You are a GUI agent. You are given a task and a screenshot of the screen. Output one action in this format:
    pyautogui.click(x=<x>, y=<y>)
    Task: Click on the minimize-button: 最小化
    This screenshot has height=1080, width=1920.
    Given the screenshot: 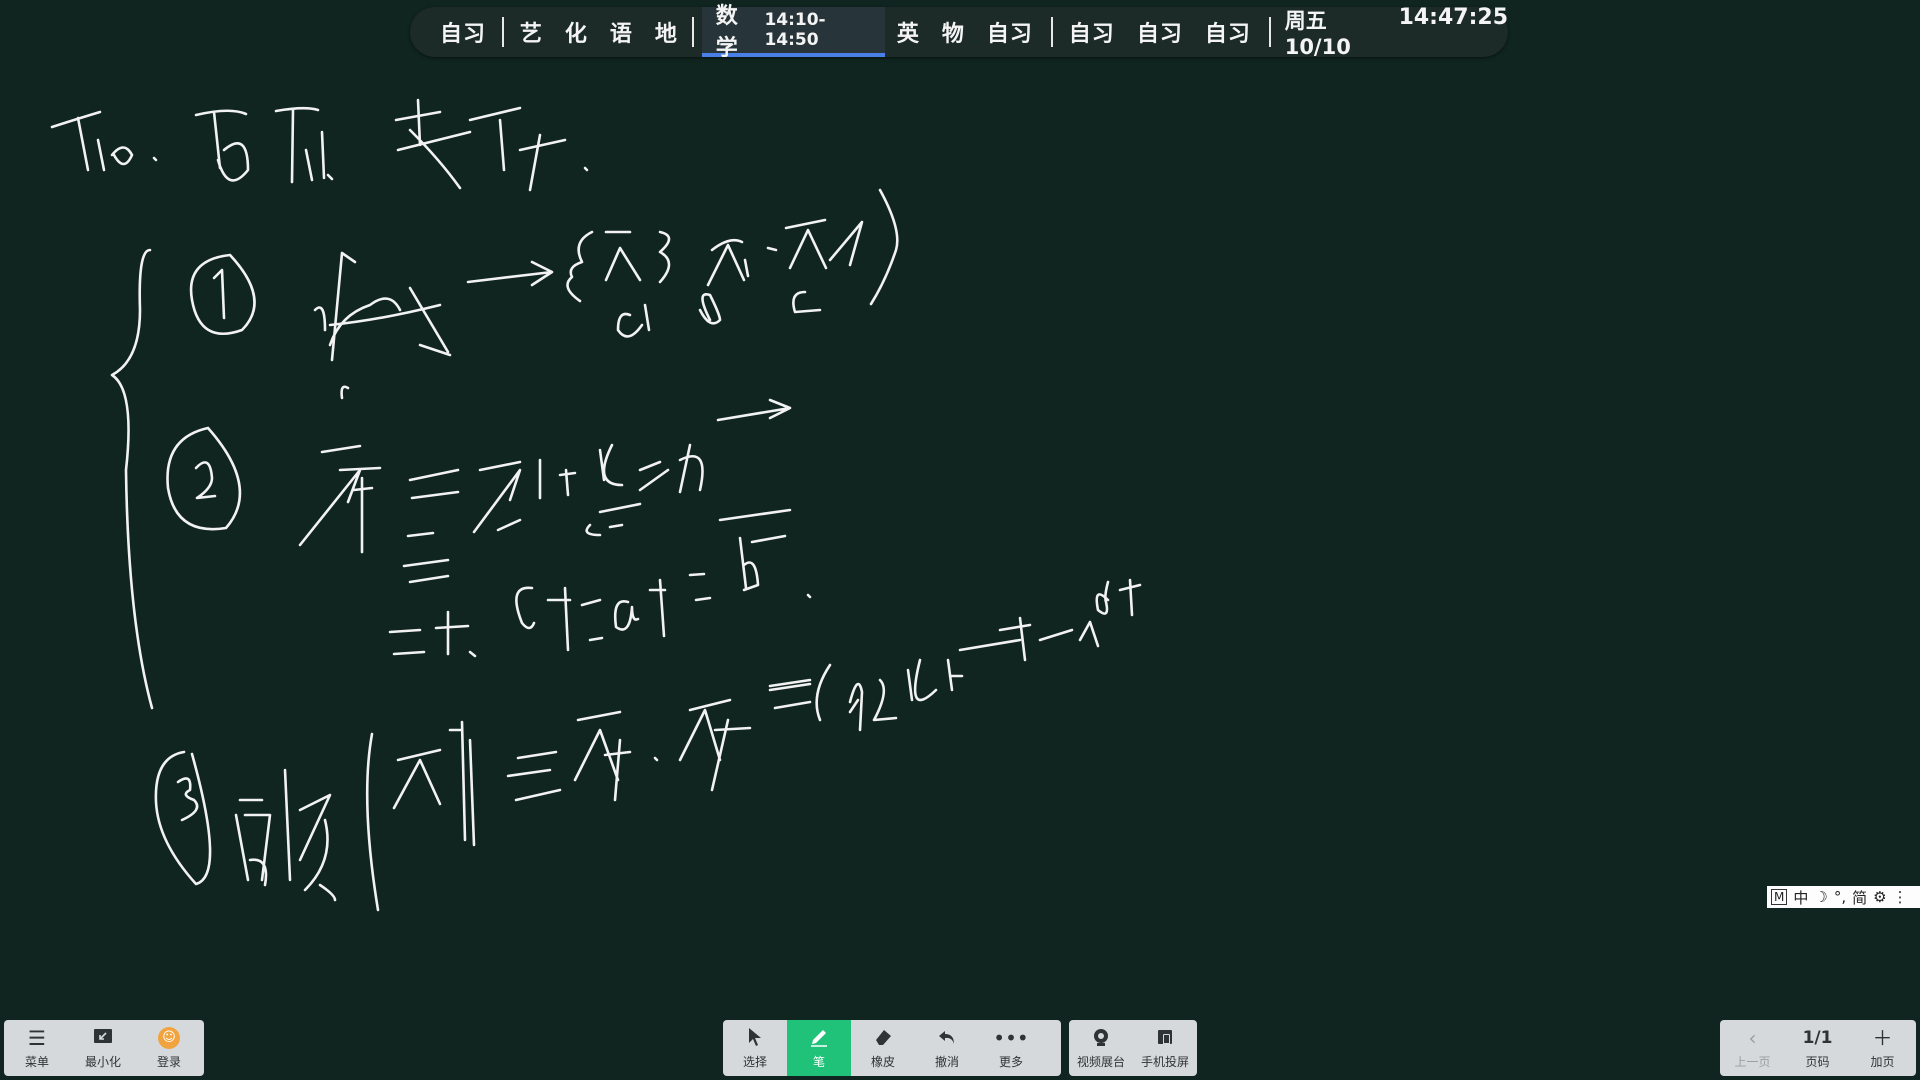 What is the action you would take?
    pyautogui.click(x=103, y=1048)
    